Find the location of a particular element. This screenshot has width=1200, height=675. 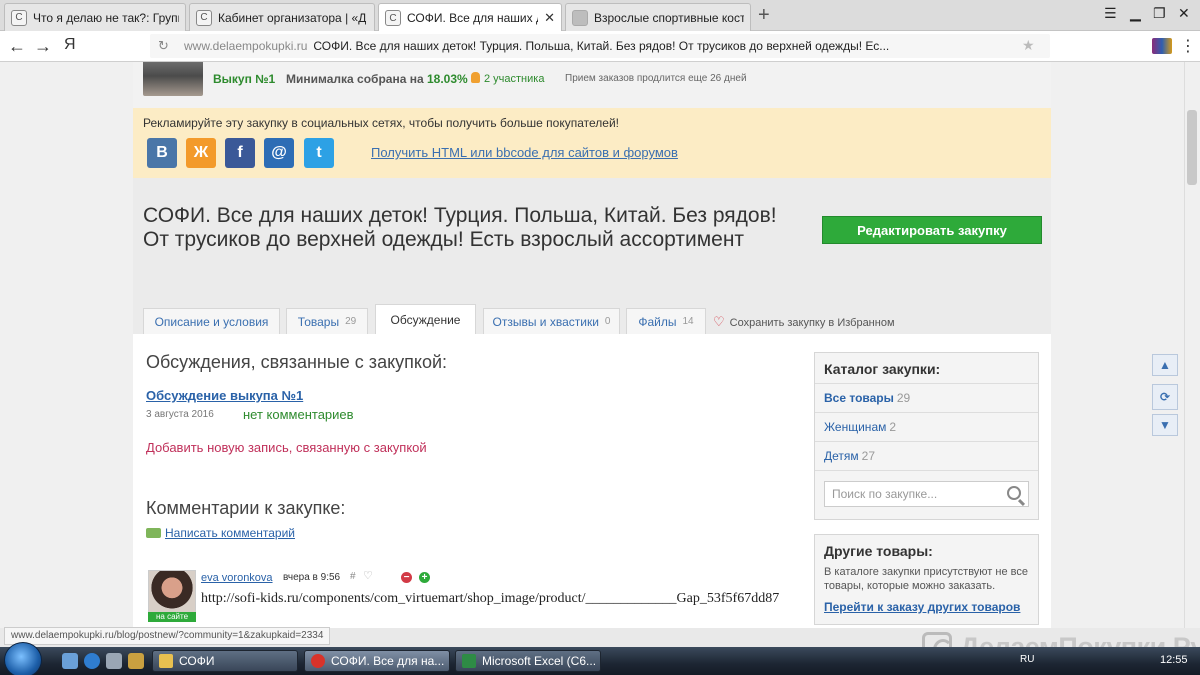

new-tab-icon: + is located at coordinates (764, 15).